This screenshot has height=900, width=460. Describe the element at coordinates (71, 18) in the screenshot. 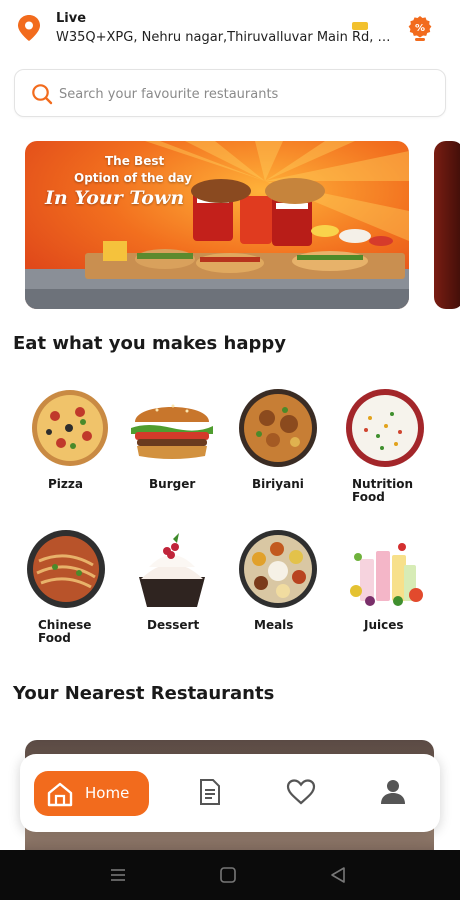

I see `location-title: Live` at that location.